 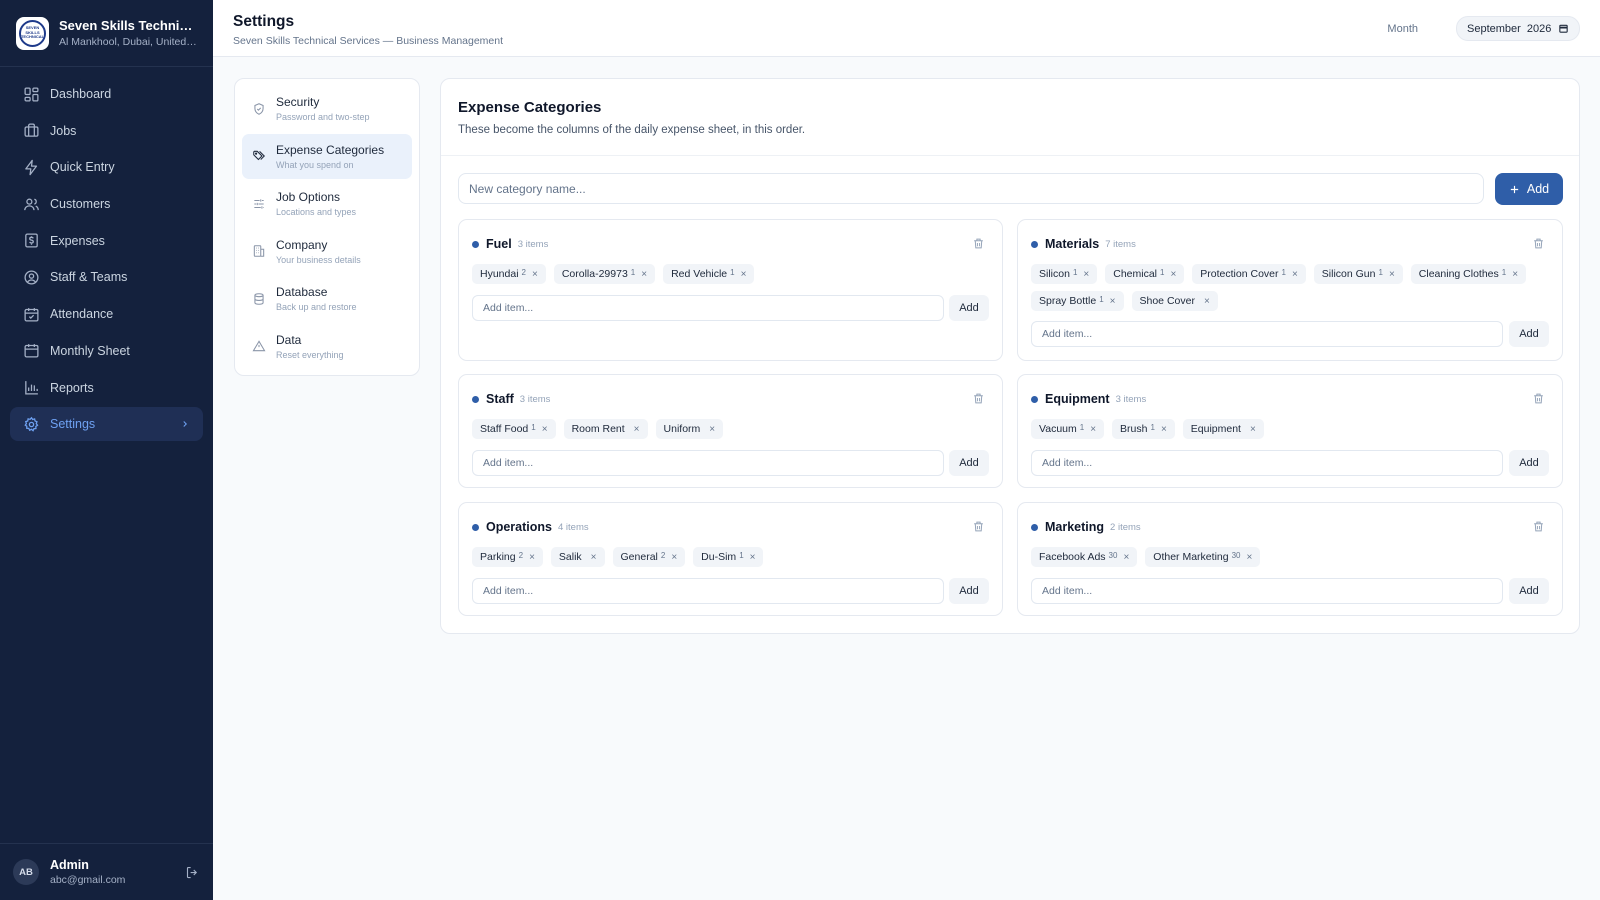 I want to click on sidebar-item-settings: Settings, so click(x=106, y=424).